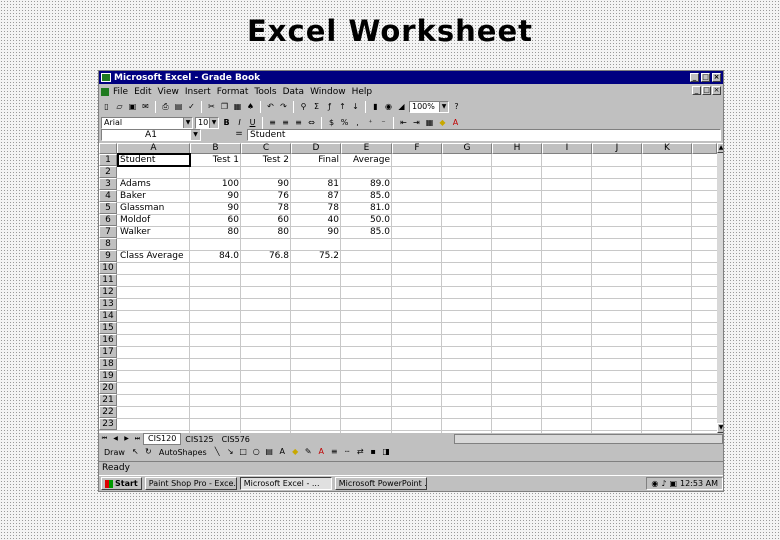 This screenshot has width=780, height=540. Describe the element at coordinates (105, 91) in the screenshot. I see `workbook-icon` at that location.